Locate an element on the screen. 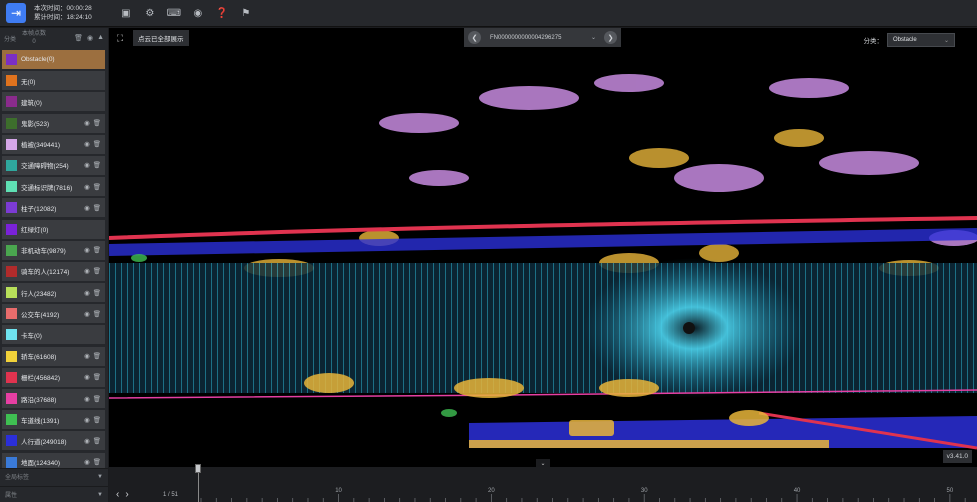  class-item: 路沿(37688) ◉ 🗑 is located at coordinates (53, 398).